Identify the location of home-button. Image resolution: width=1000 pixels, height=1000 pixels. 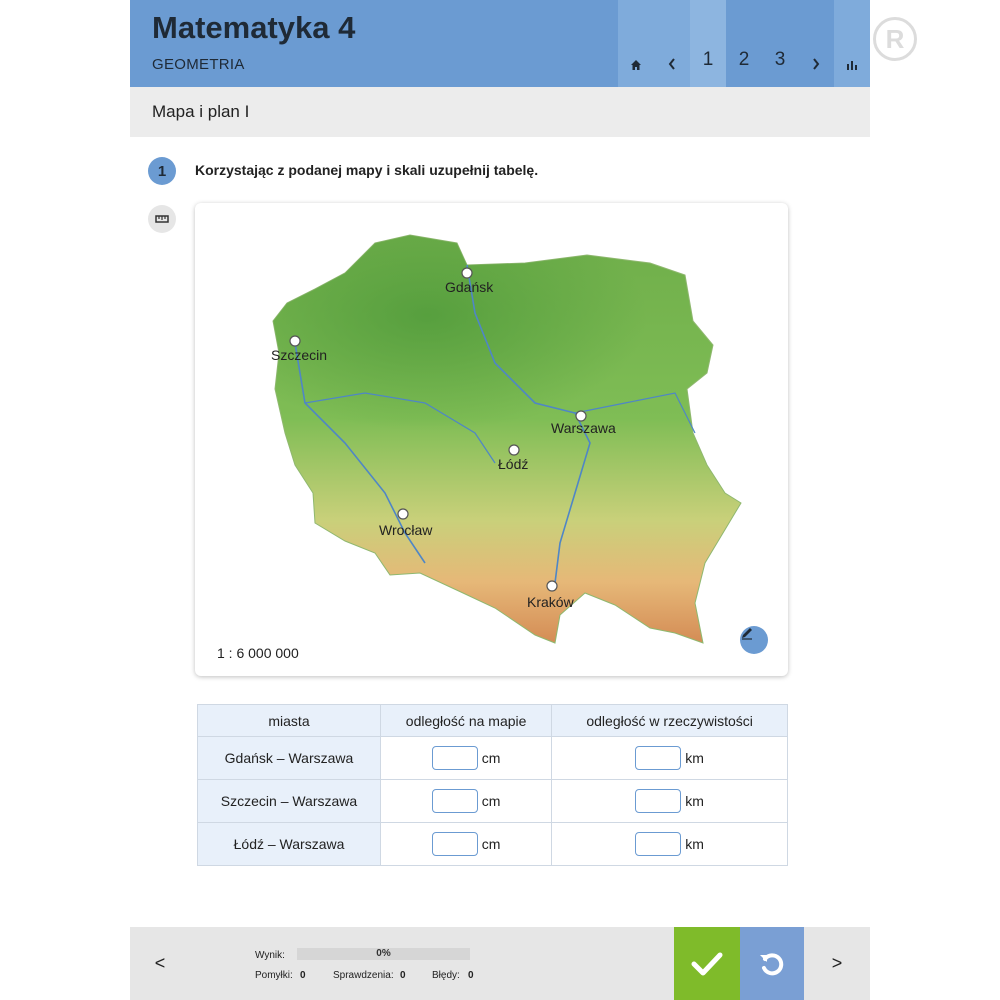
(636, 43).